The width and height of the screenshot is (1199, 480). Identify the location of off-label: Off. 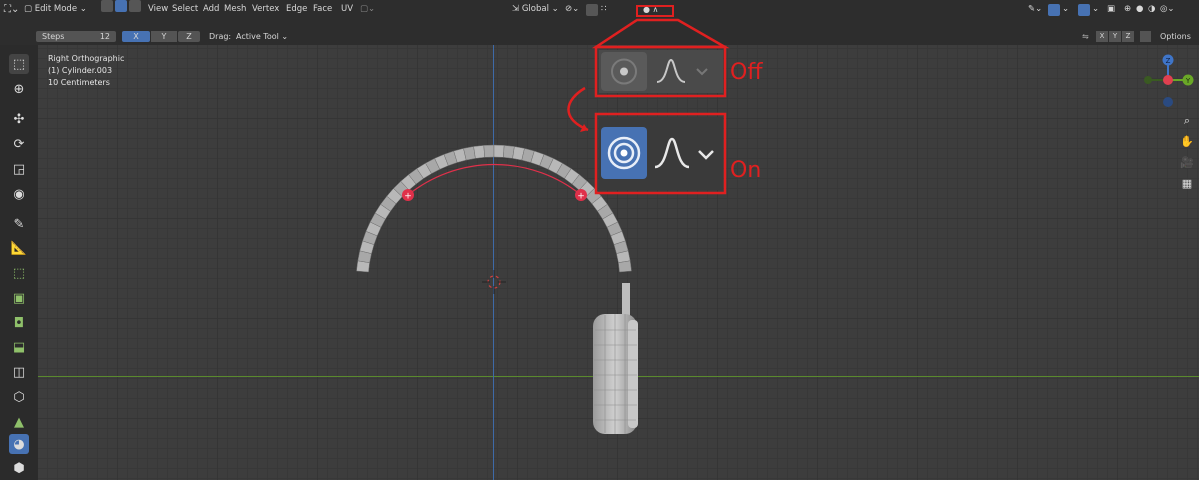
(746, 72).